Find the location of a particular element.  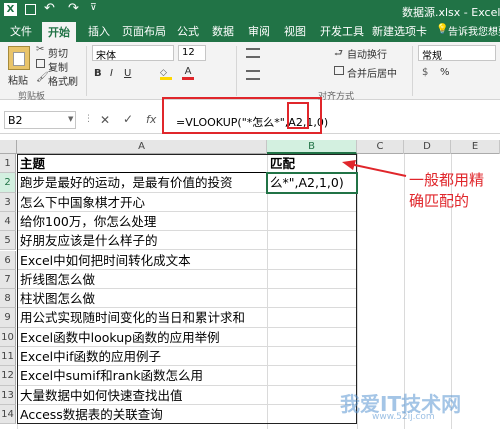

percent-button: % is located at coordinates (445, 72).